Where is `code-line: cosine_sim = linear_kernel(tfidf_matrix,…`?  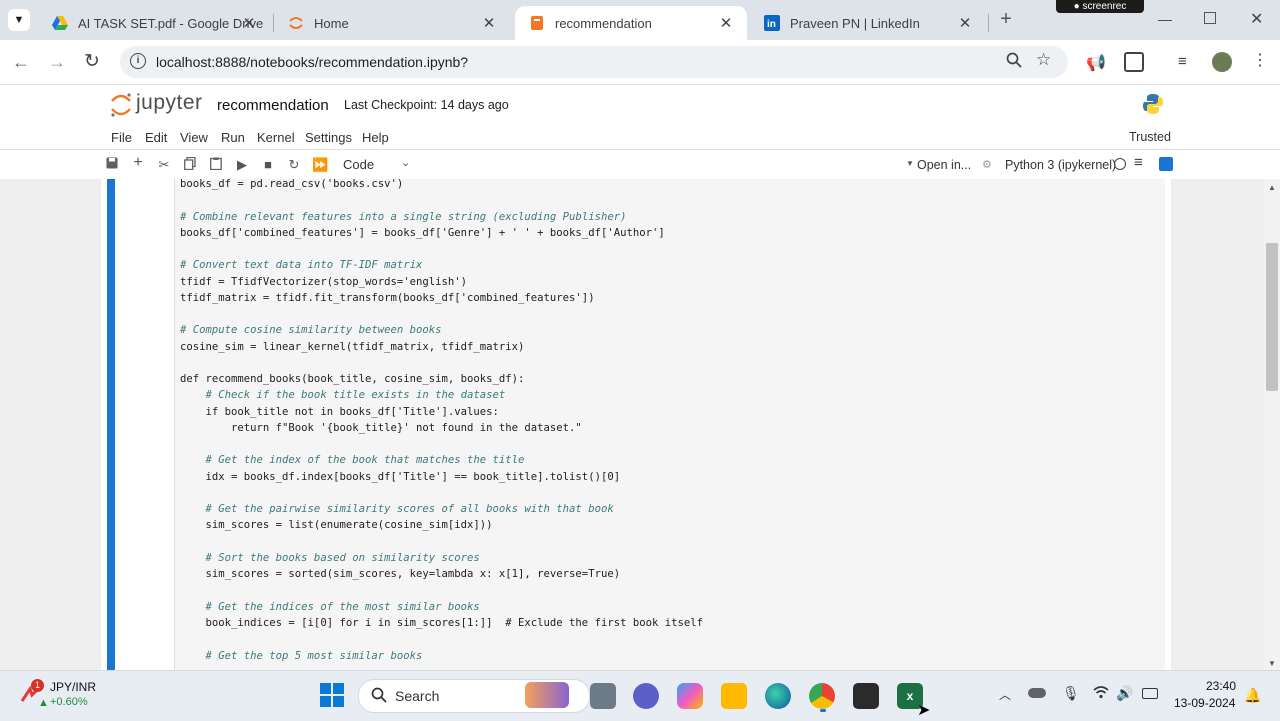 code-line: cosine_sim = linear_kernel(tfidf_matrix,… is located at coordinates (352, 346).